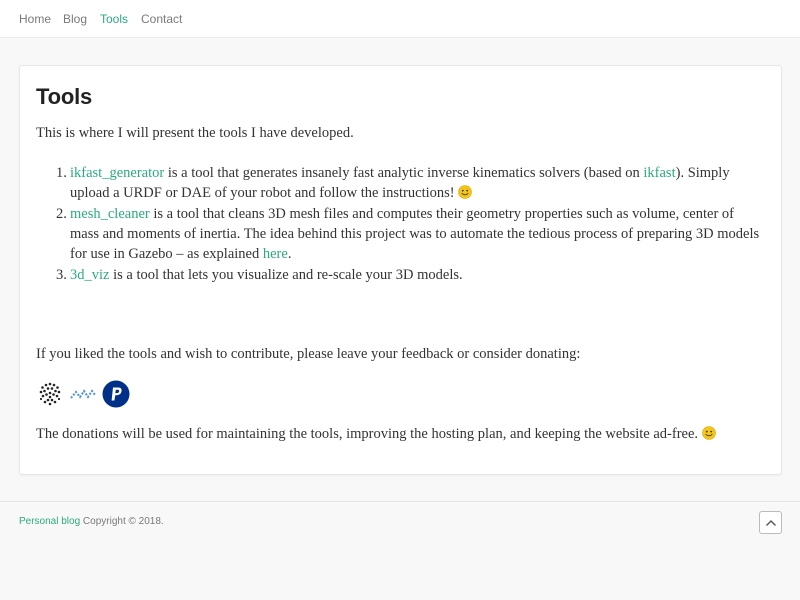 The width and height of the screenshot is (800, 600). Describe the element at coordinates (75, 19) in the screenshot. I see `nav-blog: Blog` at that location.